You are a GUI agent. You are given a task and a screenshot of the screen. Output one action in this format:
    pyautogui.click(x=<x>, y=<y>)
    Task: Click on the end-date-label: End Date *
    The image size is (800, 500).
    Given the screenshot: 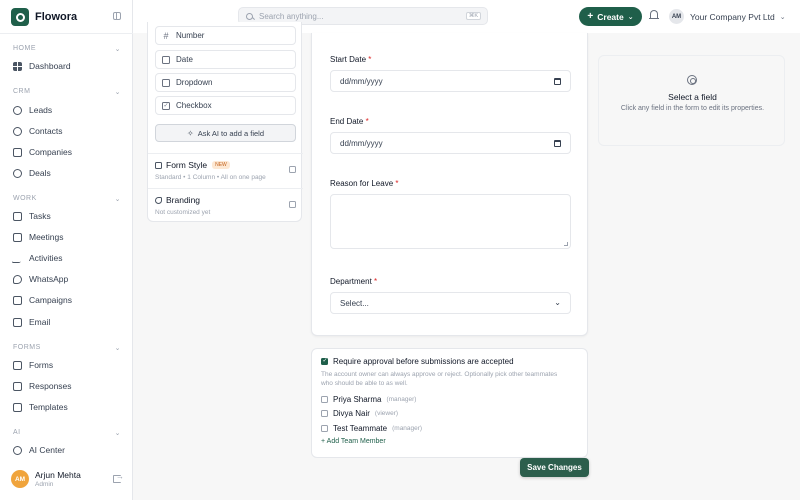 What is the action you would take?
    pyautogui.click(x=349, y=121)
    